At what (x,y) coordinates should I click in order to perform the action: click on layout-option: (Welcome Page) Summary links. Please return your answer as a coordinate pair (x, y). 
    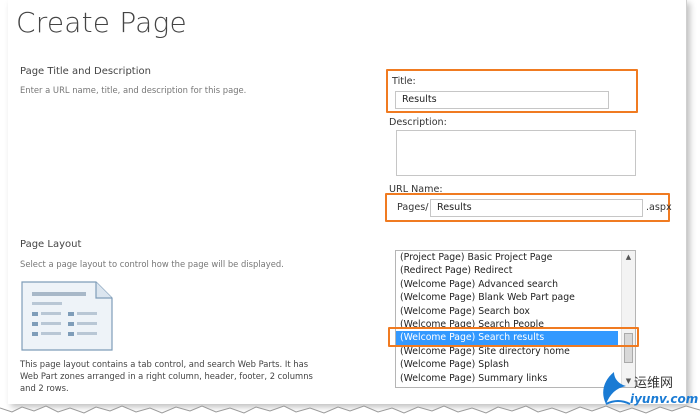
    Looking at the image, I should click on (507, 378).